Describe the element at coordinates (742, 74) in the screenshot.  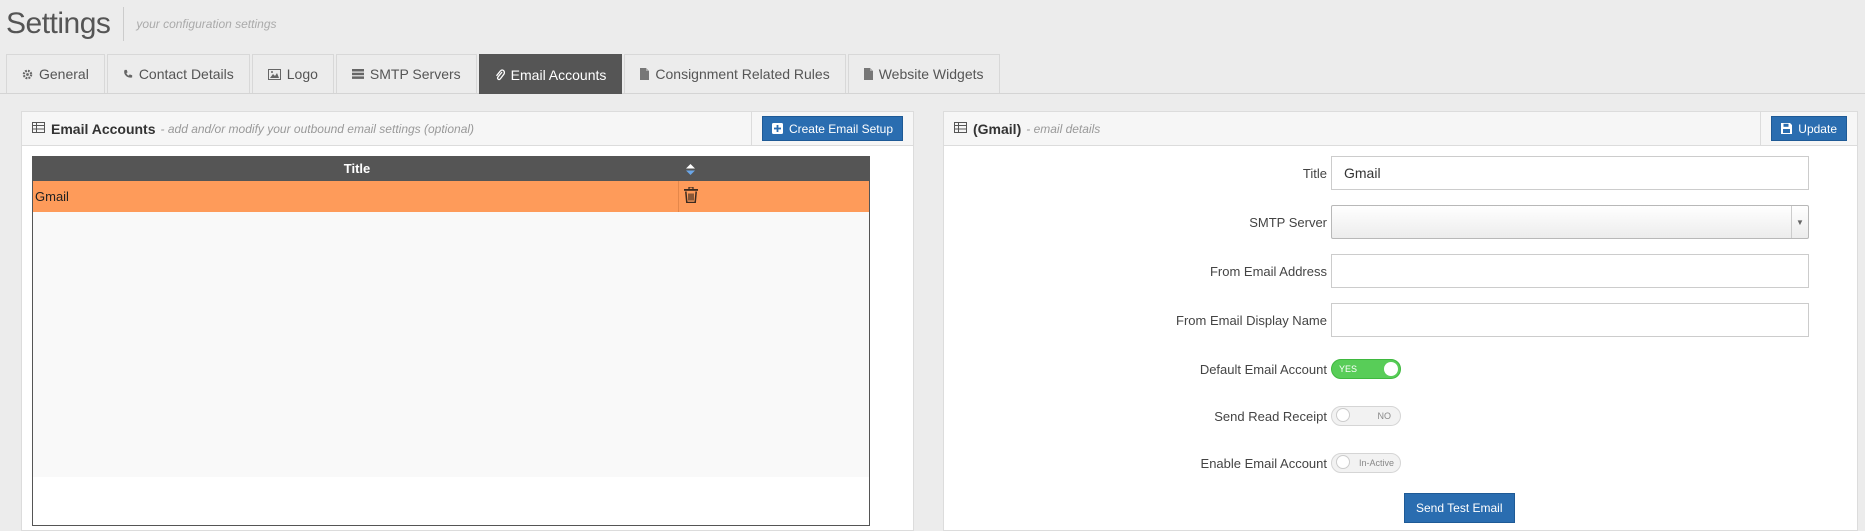
I see `tab-label: Consignment Related Rules` at that location.